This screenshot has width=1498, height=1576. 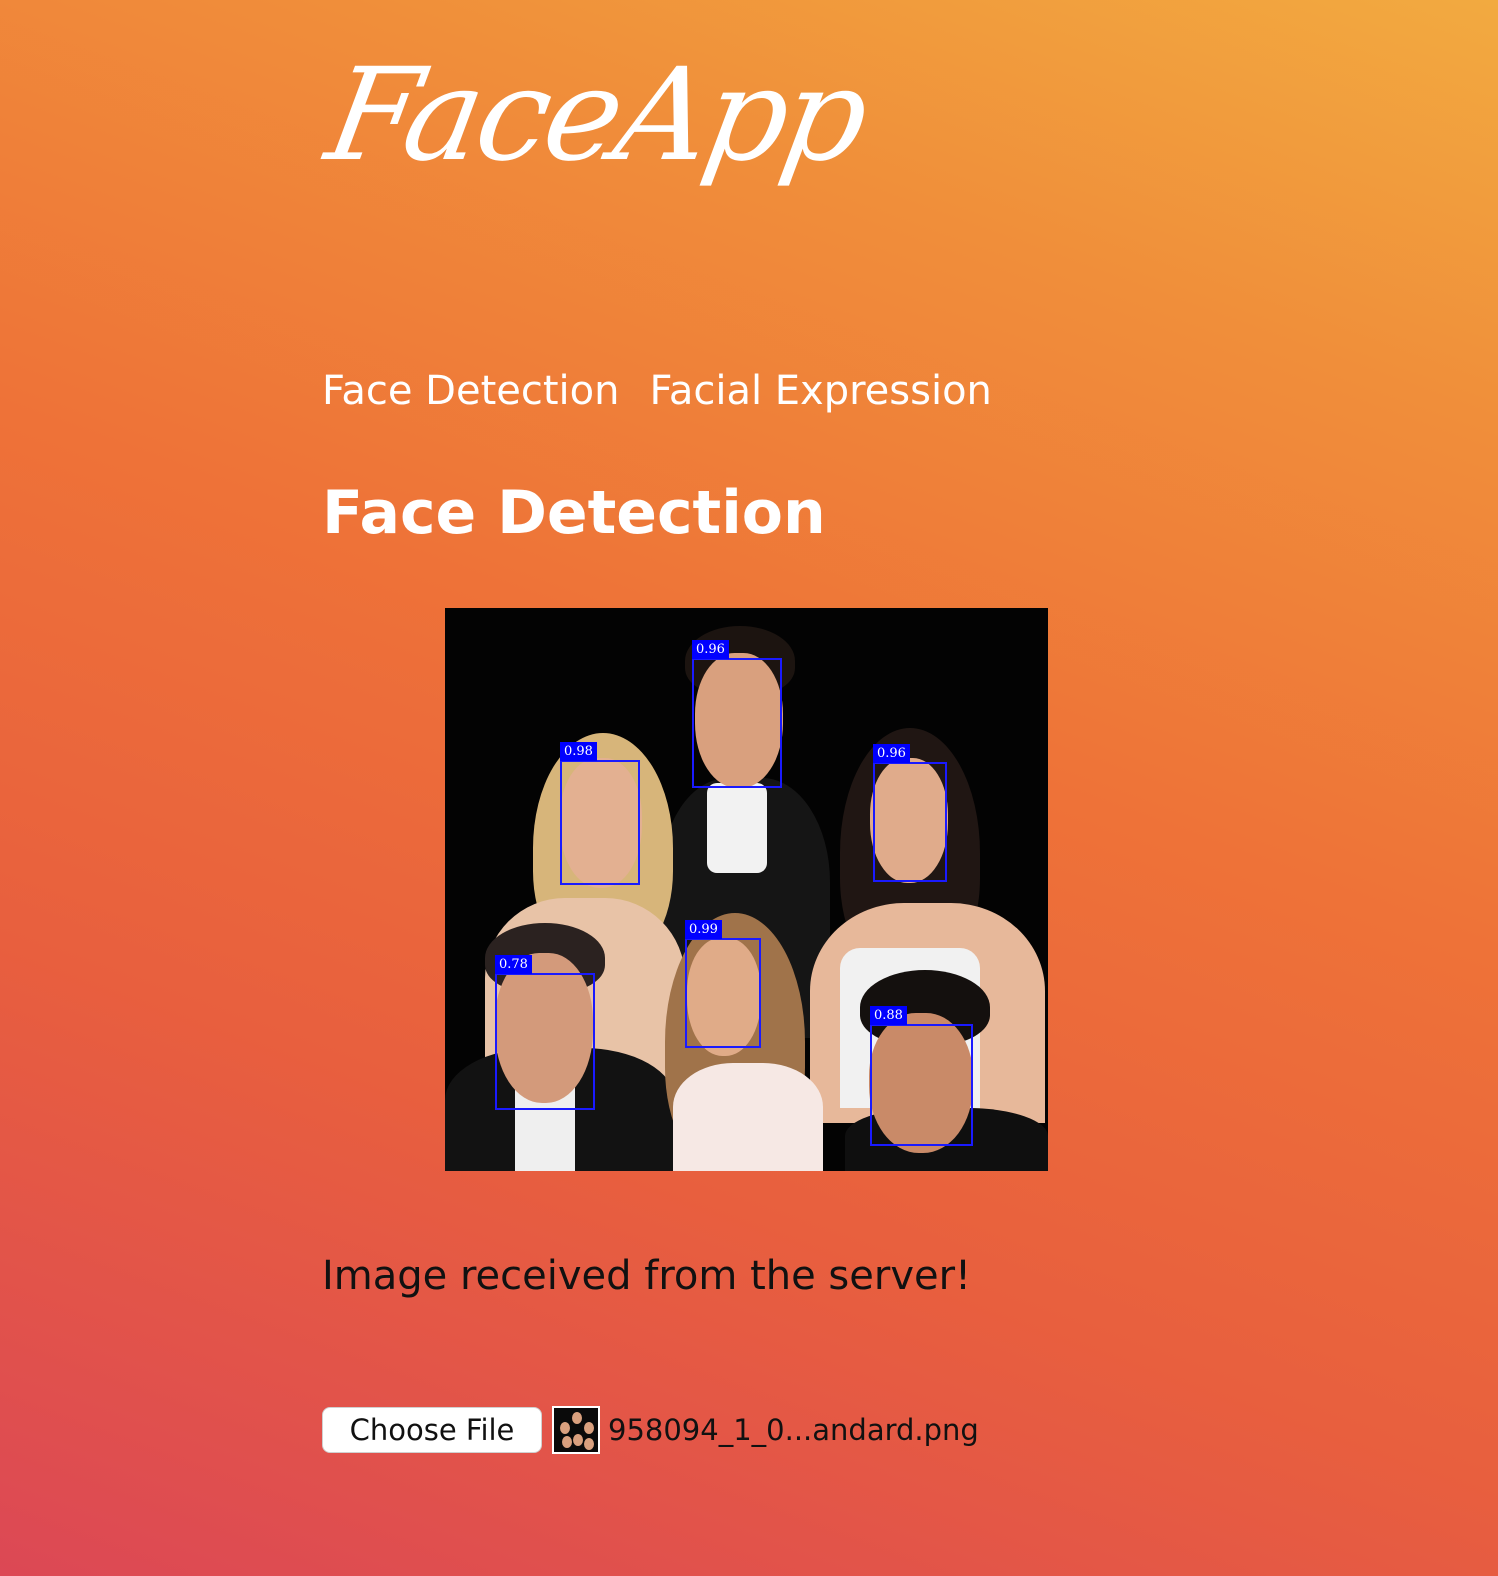 What do you see at coordinates (574, 513) in the screenshot?
I see `page-title: Face Detection` at bounding box center [574, 513].